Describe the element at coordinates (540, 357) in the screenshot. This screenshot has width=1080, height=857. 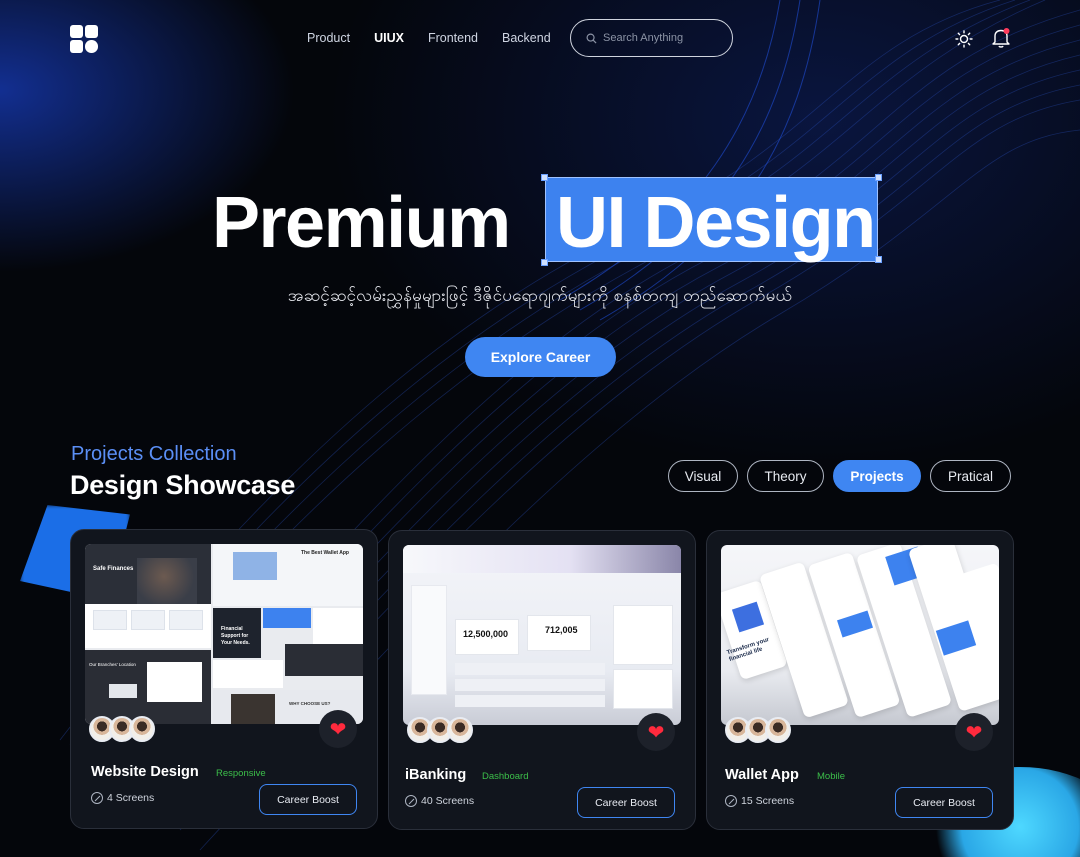
I see `explore-career-button: Explore Career` at that location.